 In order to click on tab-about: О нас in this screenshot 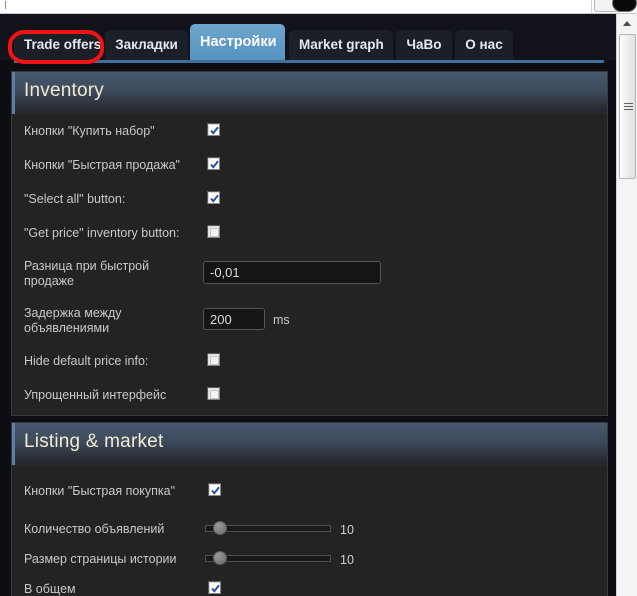, I will do `click(484, 45)`.